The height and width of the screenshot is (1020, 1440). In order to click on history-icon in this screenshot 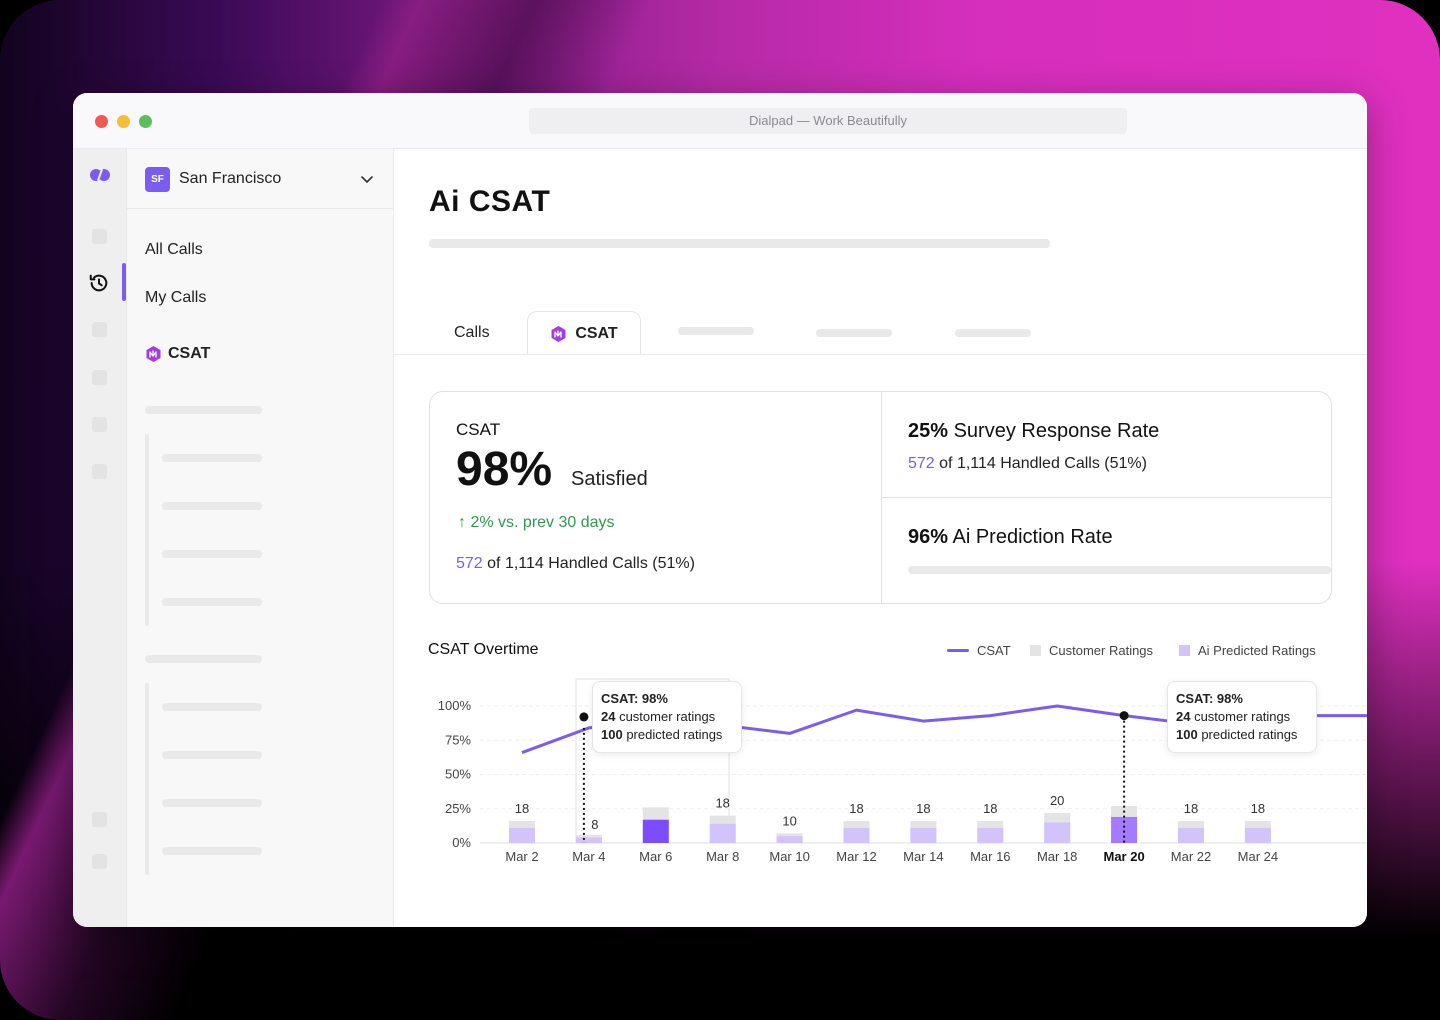, I will do `click(99, 283)`.